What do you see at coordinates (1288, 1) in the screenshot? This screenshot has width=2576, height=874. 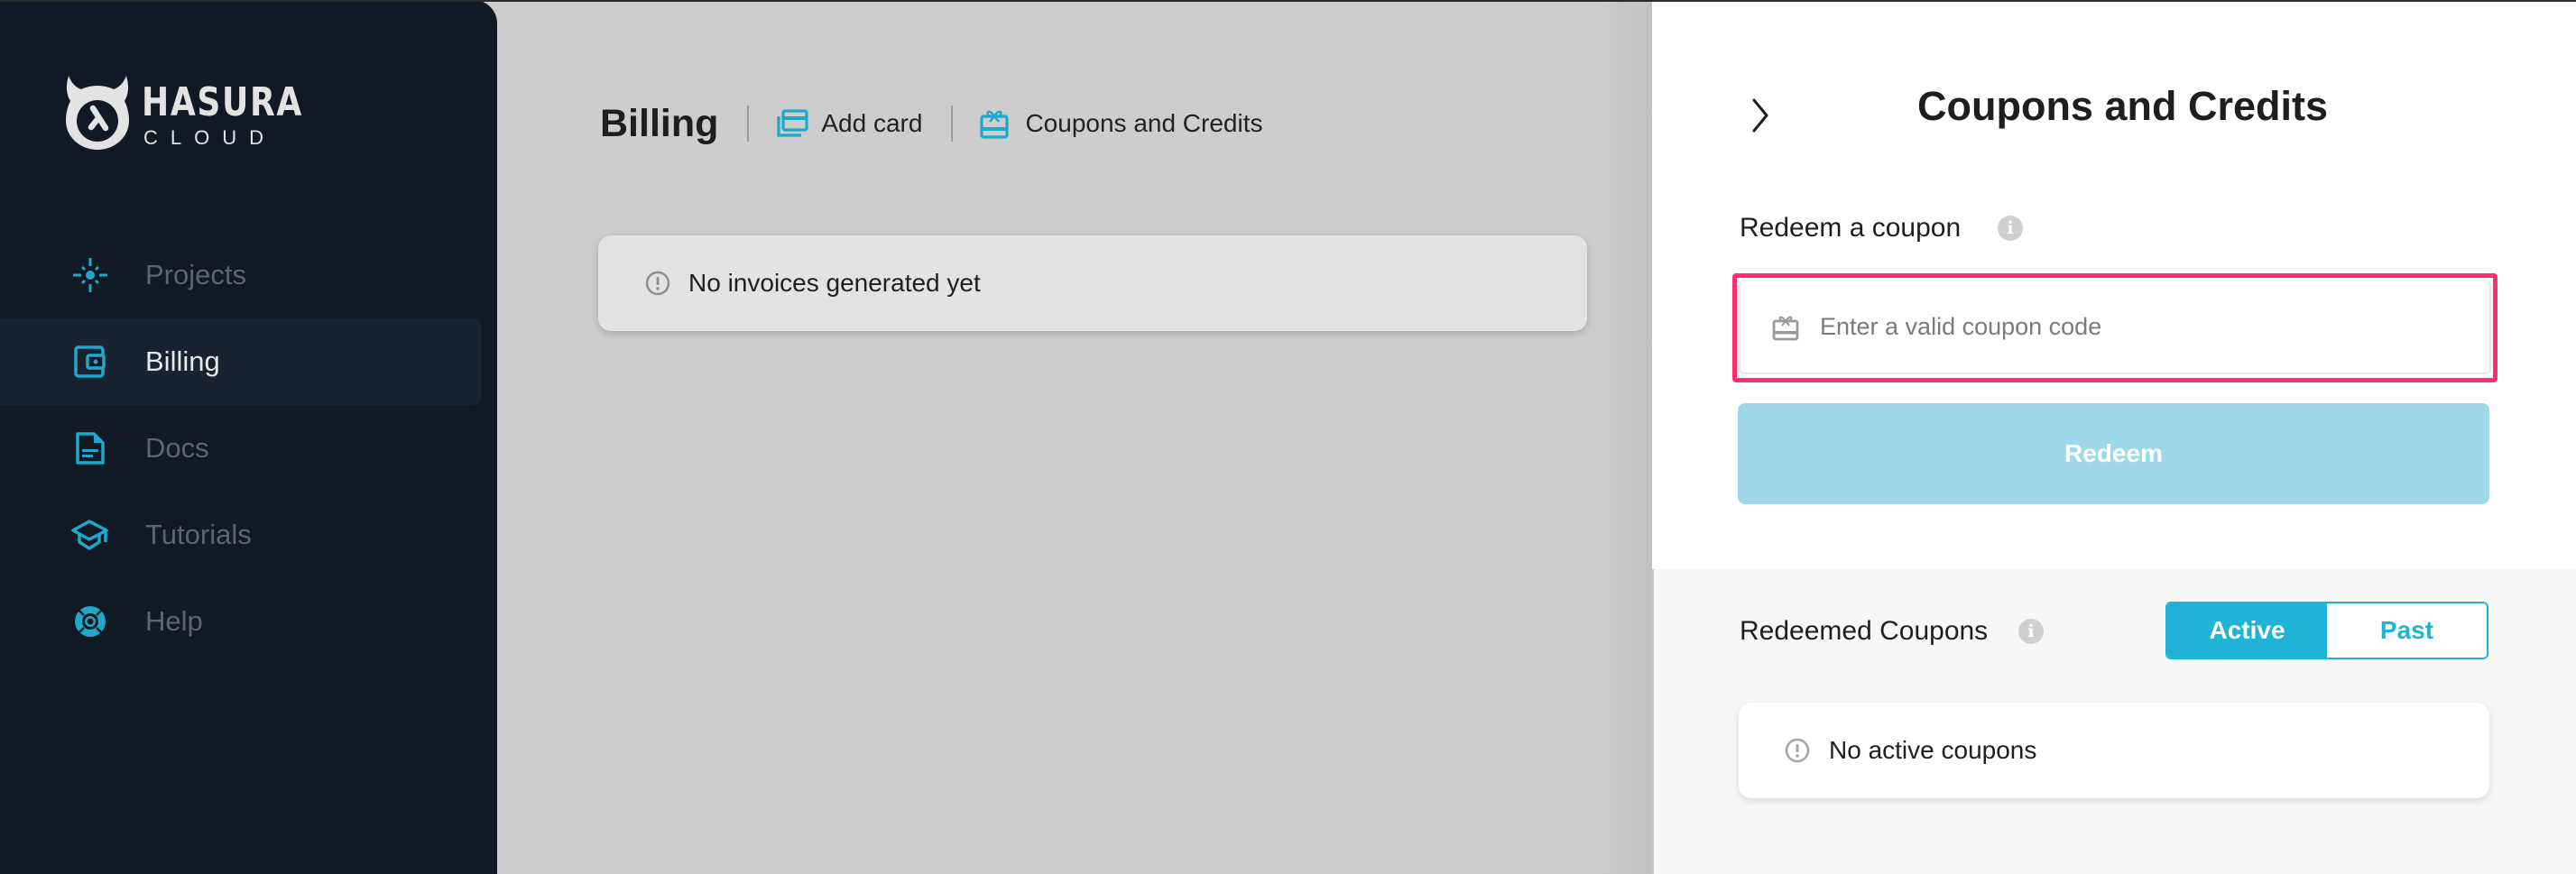 I see `window-top-border` at bounding box center [1288, 1].